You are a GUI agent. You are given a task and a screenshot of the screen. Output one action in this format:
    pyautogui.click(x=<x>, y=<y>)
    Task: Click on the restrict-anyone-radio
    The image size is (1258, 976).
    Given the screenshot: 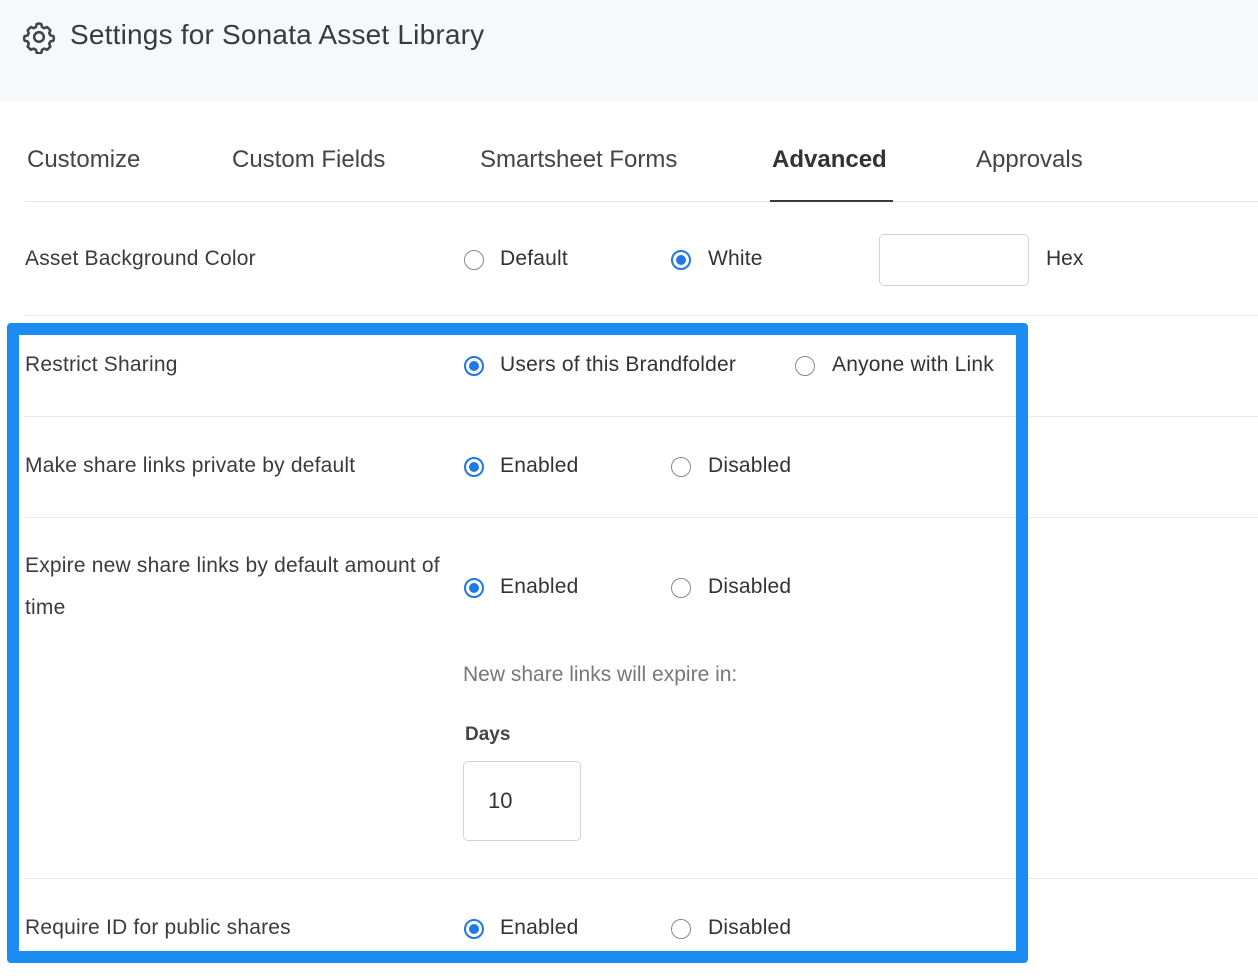 What is the action you would take?
    pyautogui.click(x=805, y=366)
    